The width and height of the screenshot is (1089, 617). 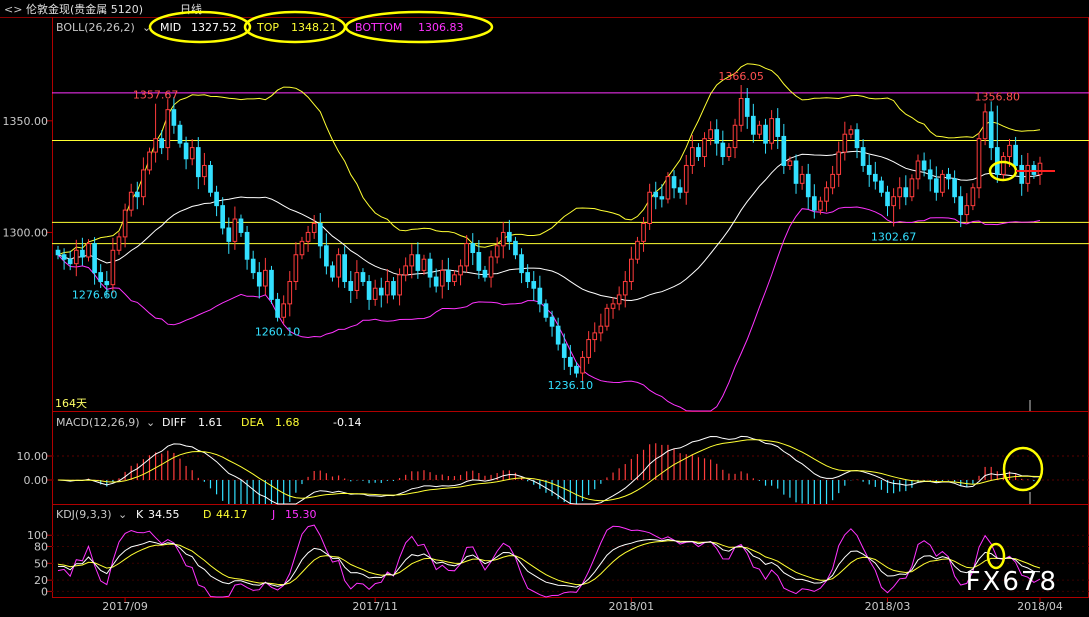 I want to click on price-extreme-label: 1260.10, so click(x=278, y=331).